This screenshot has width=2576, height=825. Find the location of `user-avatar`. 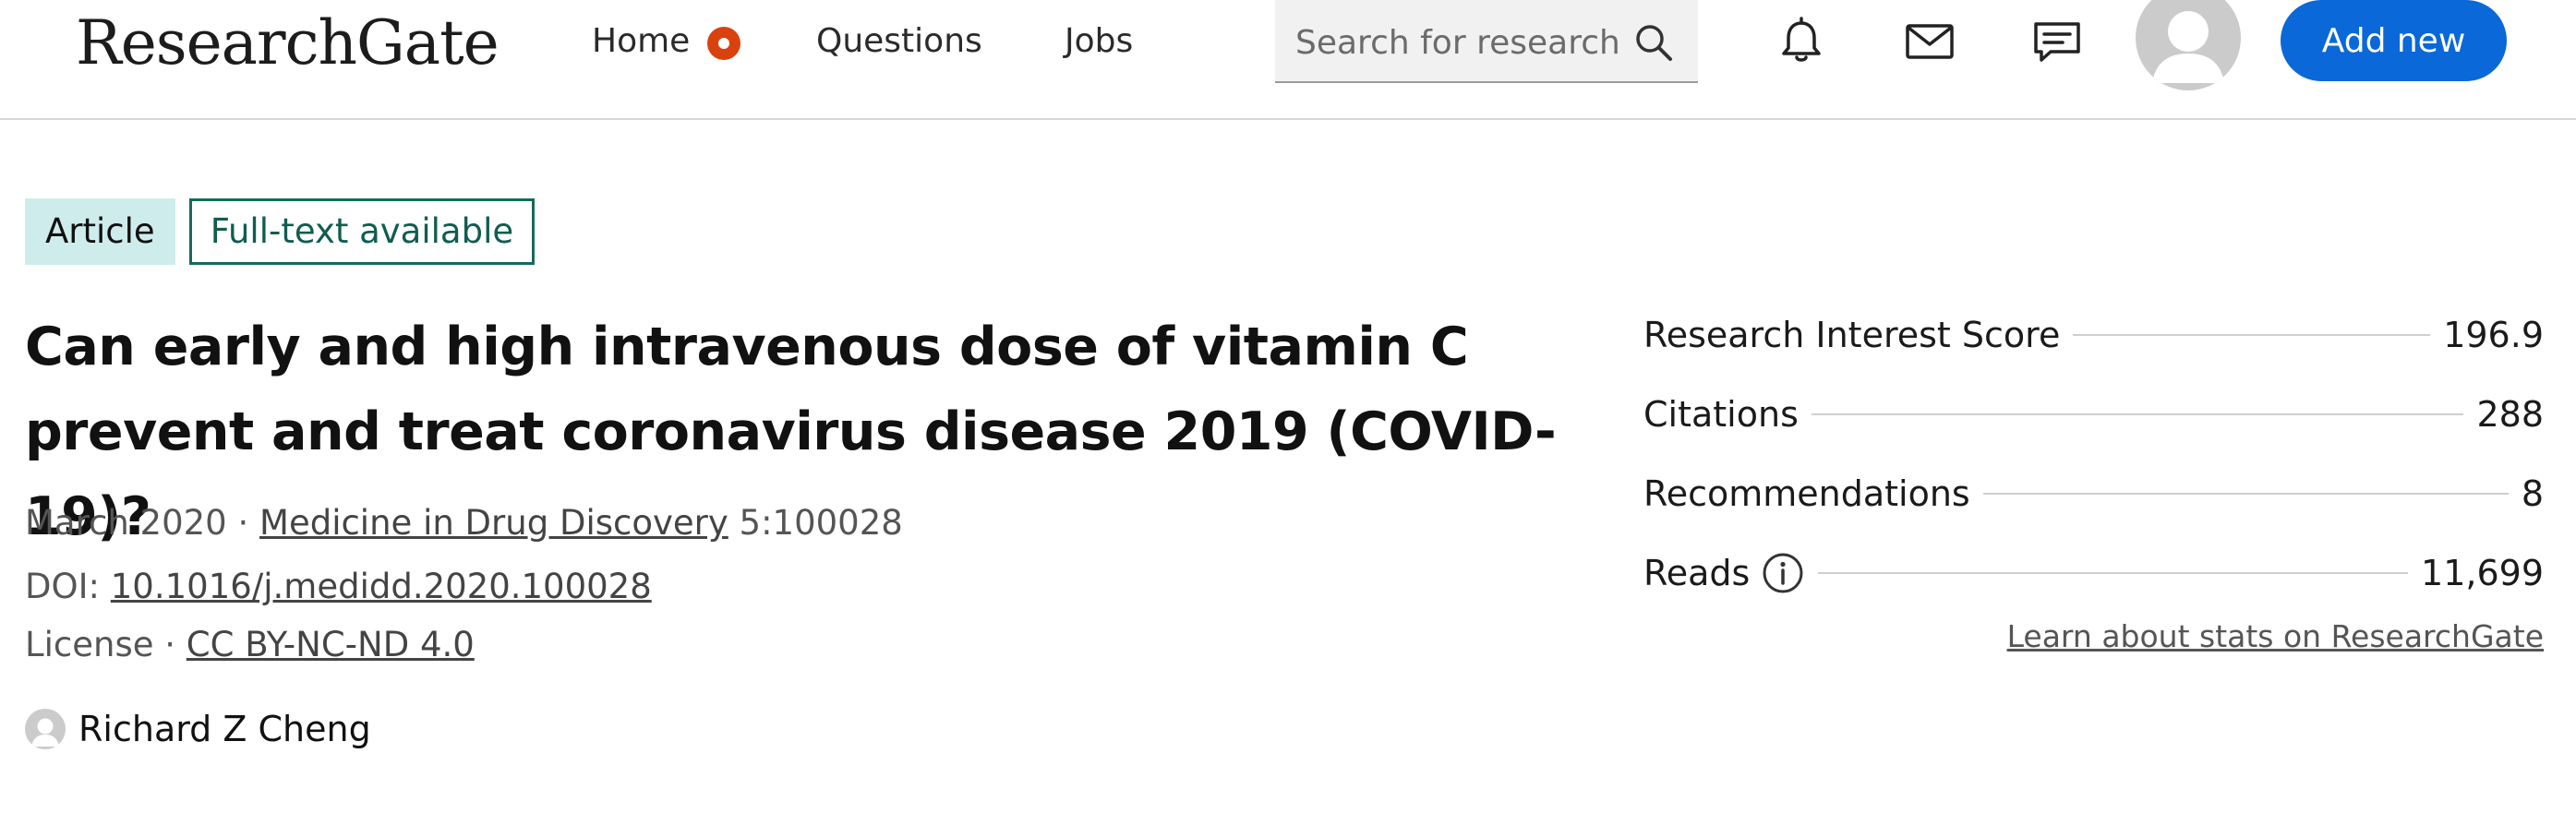

user-avatar is located at coordinates (2188, 45).